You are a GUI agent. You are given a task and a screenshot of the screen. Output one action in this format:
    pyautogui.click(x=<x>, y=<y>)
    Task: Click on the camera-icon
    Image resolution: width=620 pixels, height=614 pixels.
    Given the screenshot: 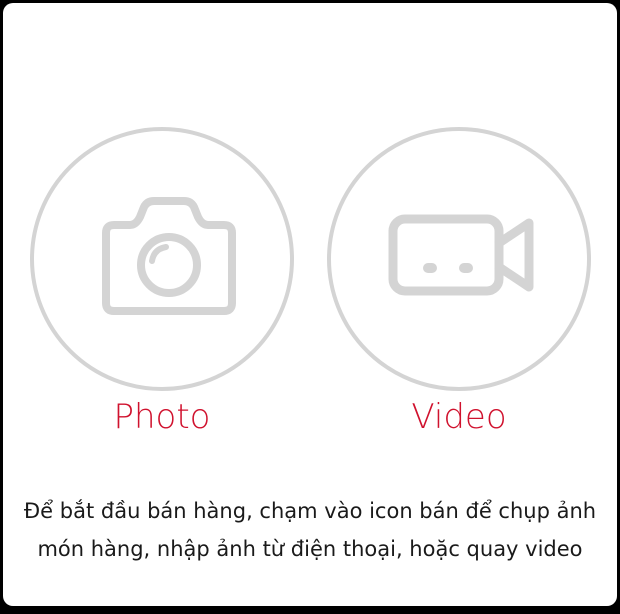 What is the action you would take?
    pyautogui.click(x=169, y=256)
    